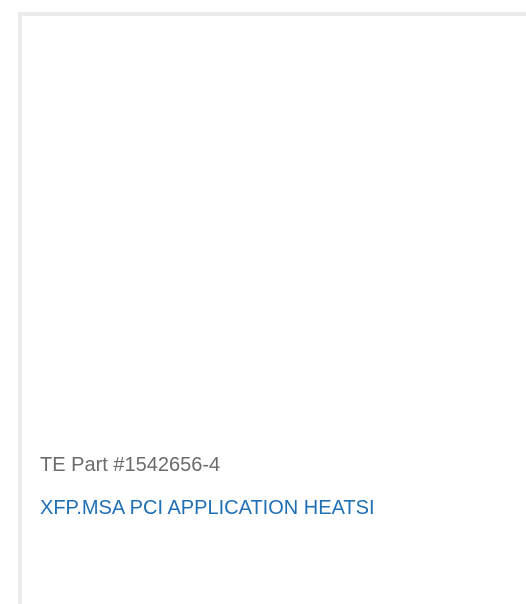 This screenshot has width=526, height=604. Describe the element at coordinates (207, 508) in the screenshot. I see `product-title-link: XFP.MSA PCI APPLICATION HEATSI` at that location.